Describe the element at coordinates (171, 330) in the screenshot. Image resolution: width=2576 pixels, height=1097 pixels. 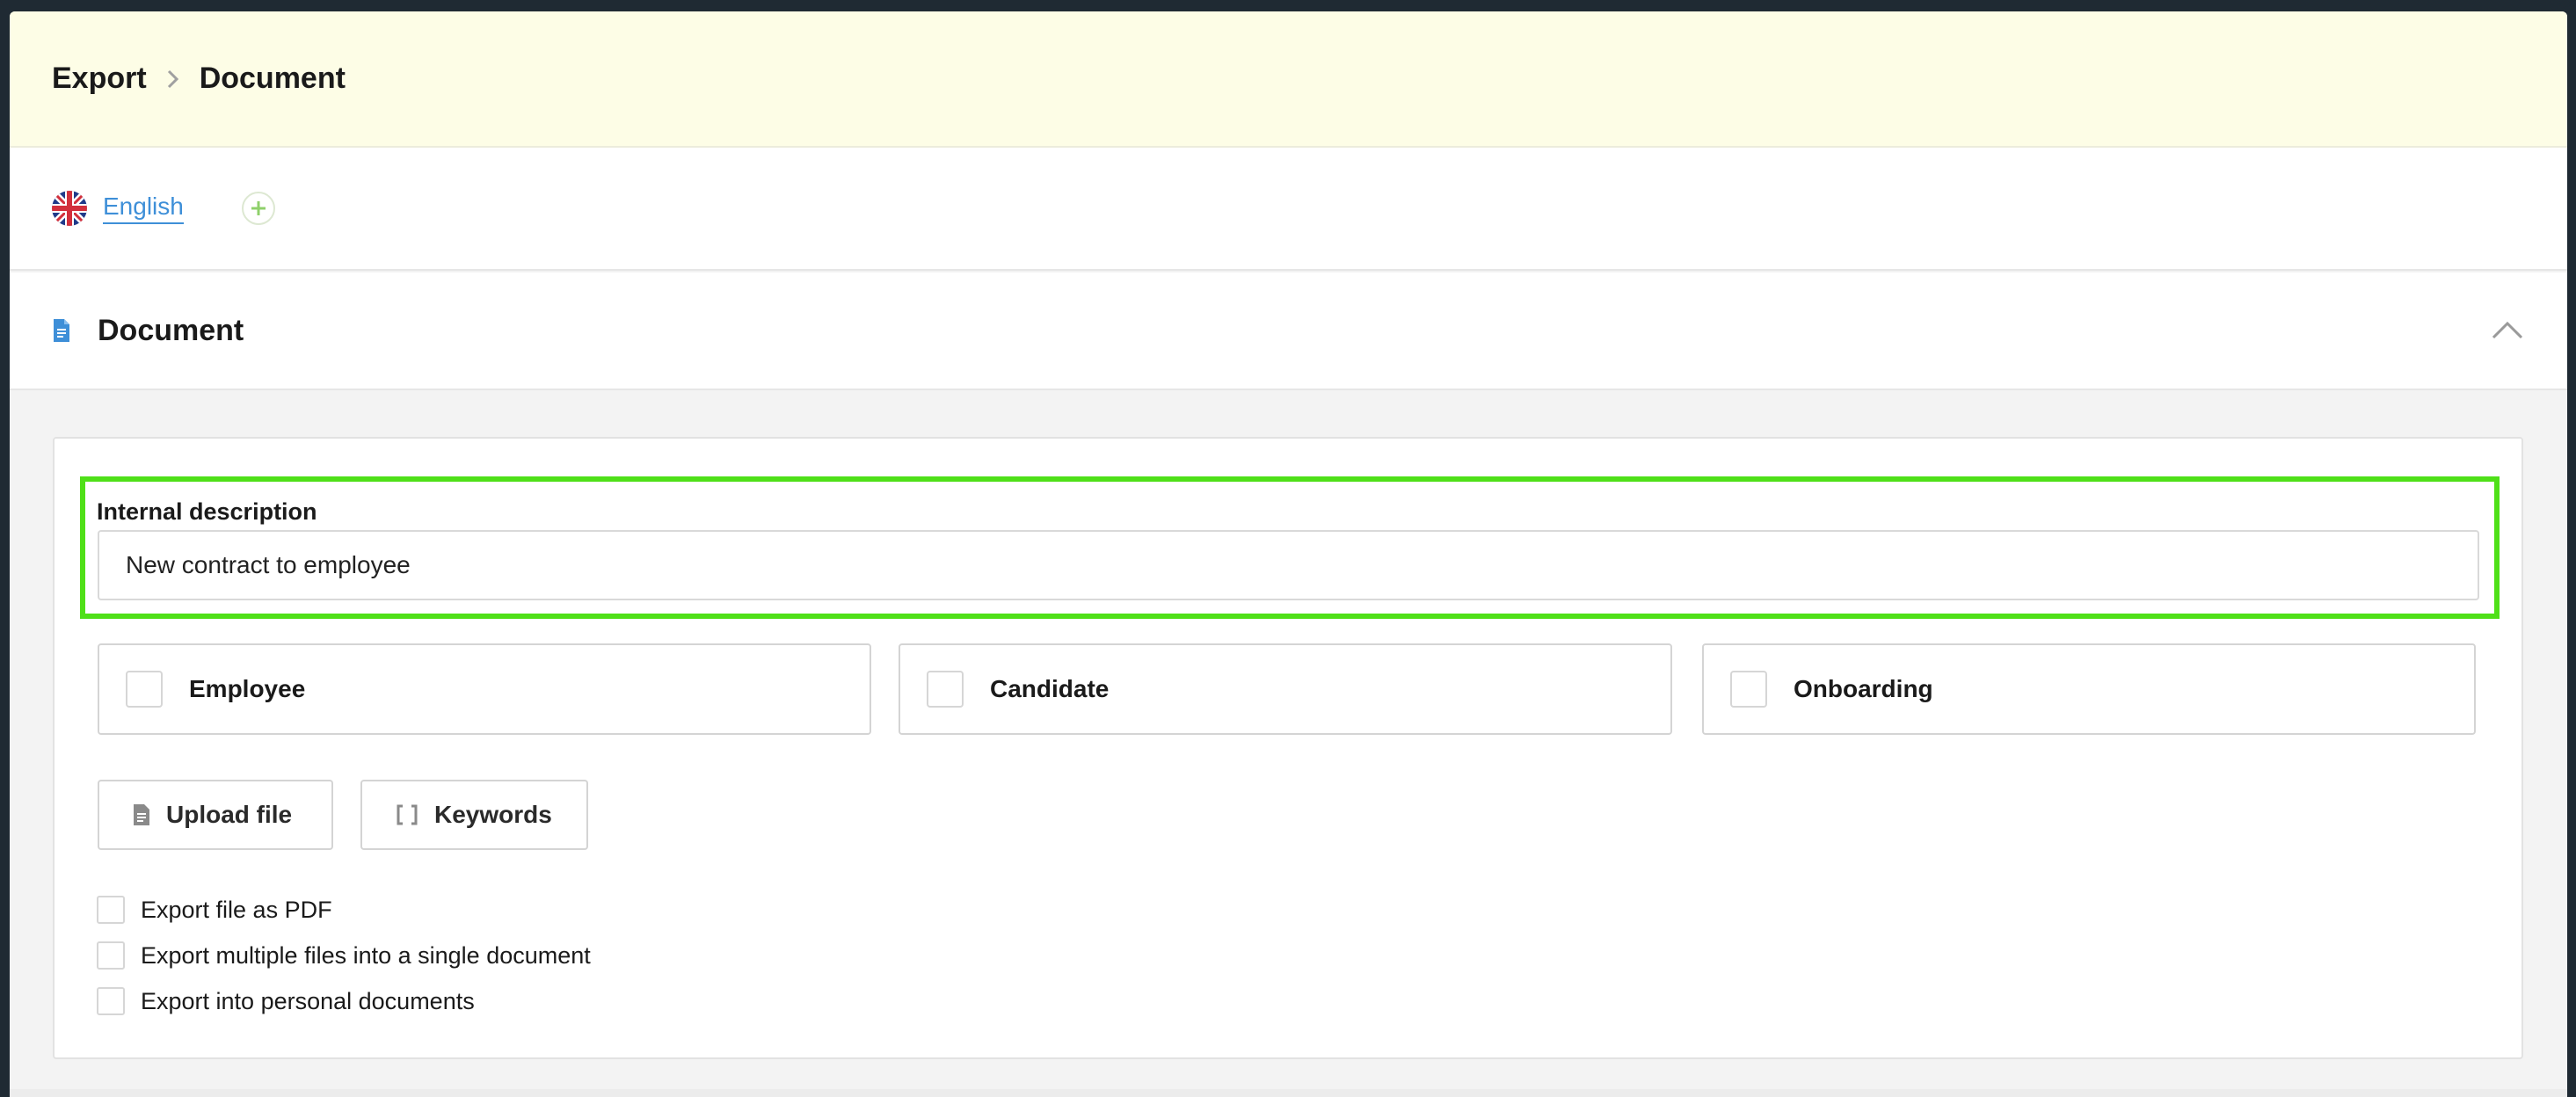
I see `section-title: Document` at that location.